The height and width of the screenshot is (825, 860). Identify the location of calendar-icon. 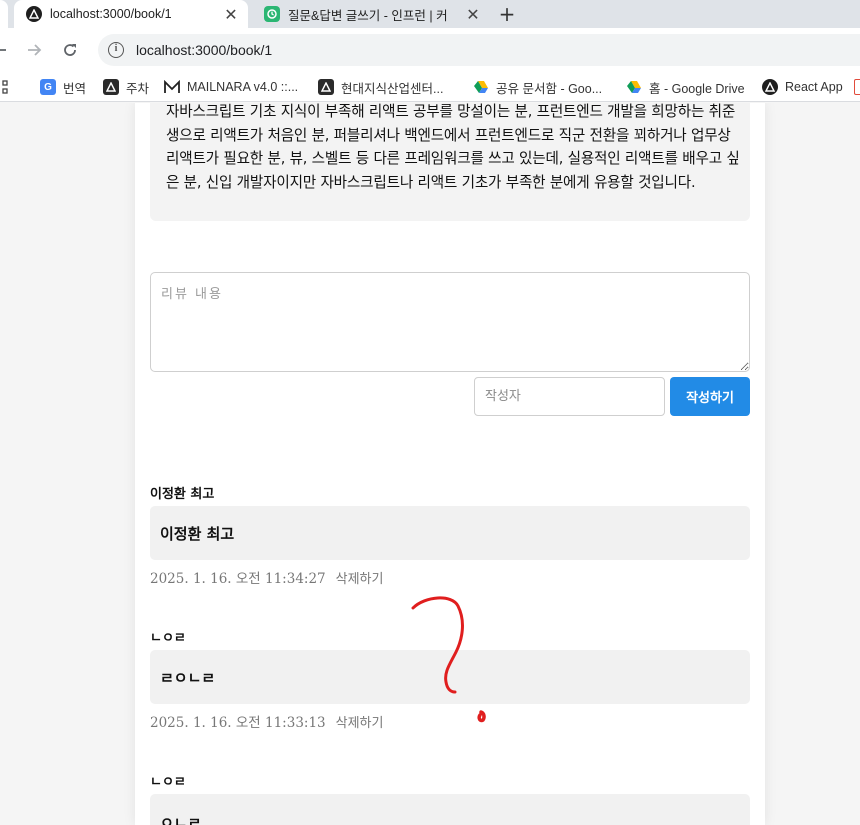
(857, 87).